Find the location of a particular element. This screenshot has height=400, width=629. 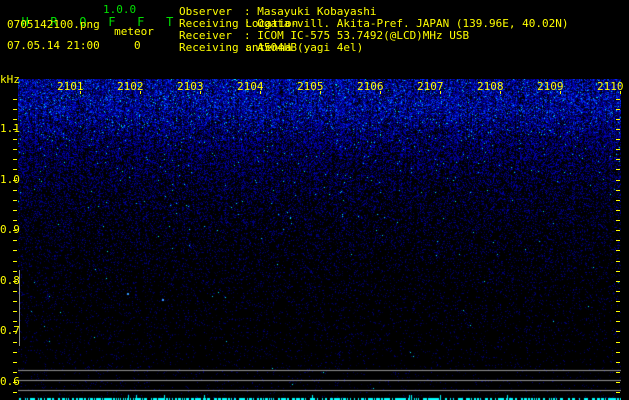

meteor-label: meteor is located at coordinates (134, 31).